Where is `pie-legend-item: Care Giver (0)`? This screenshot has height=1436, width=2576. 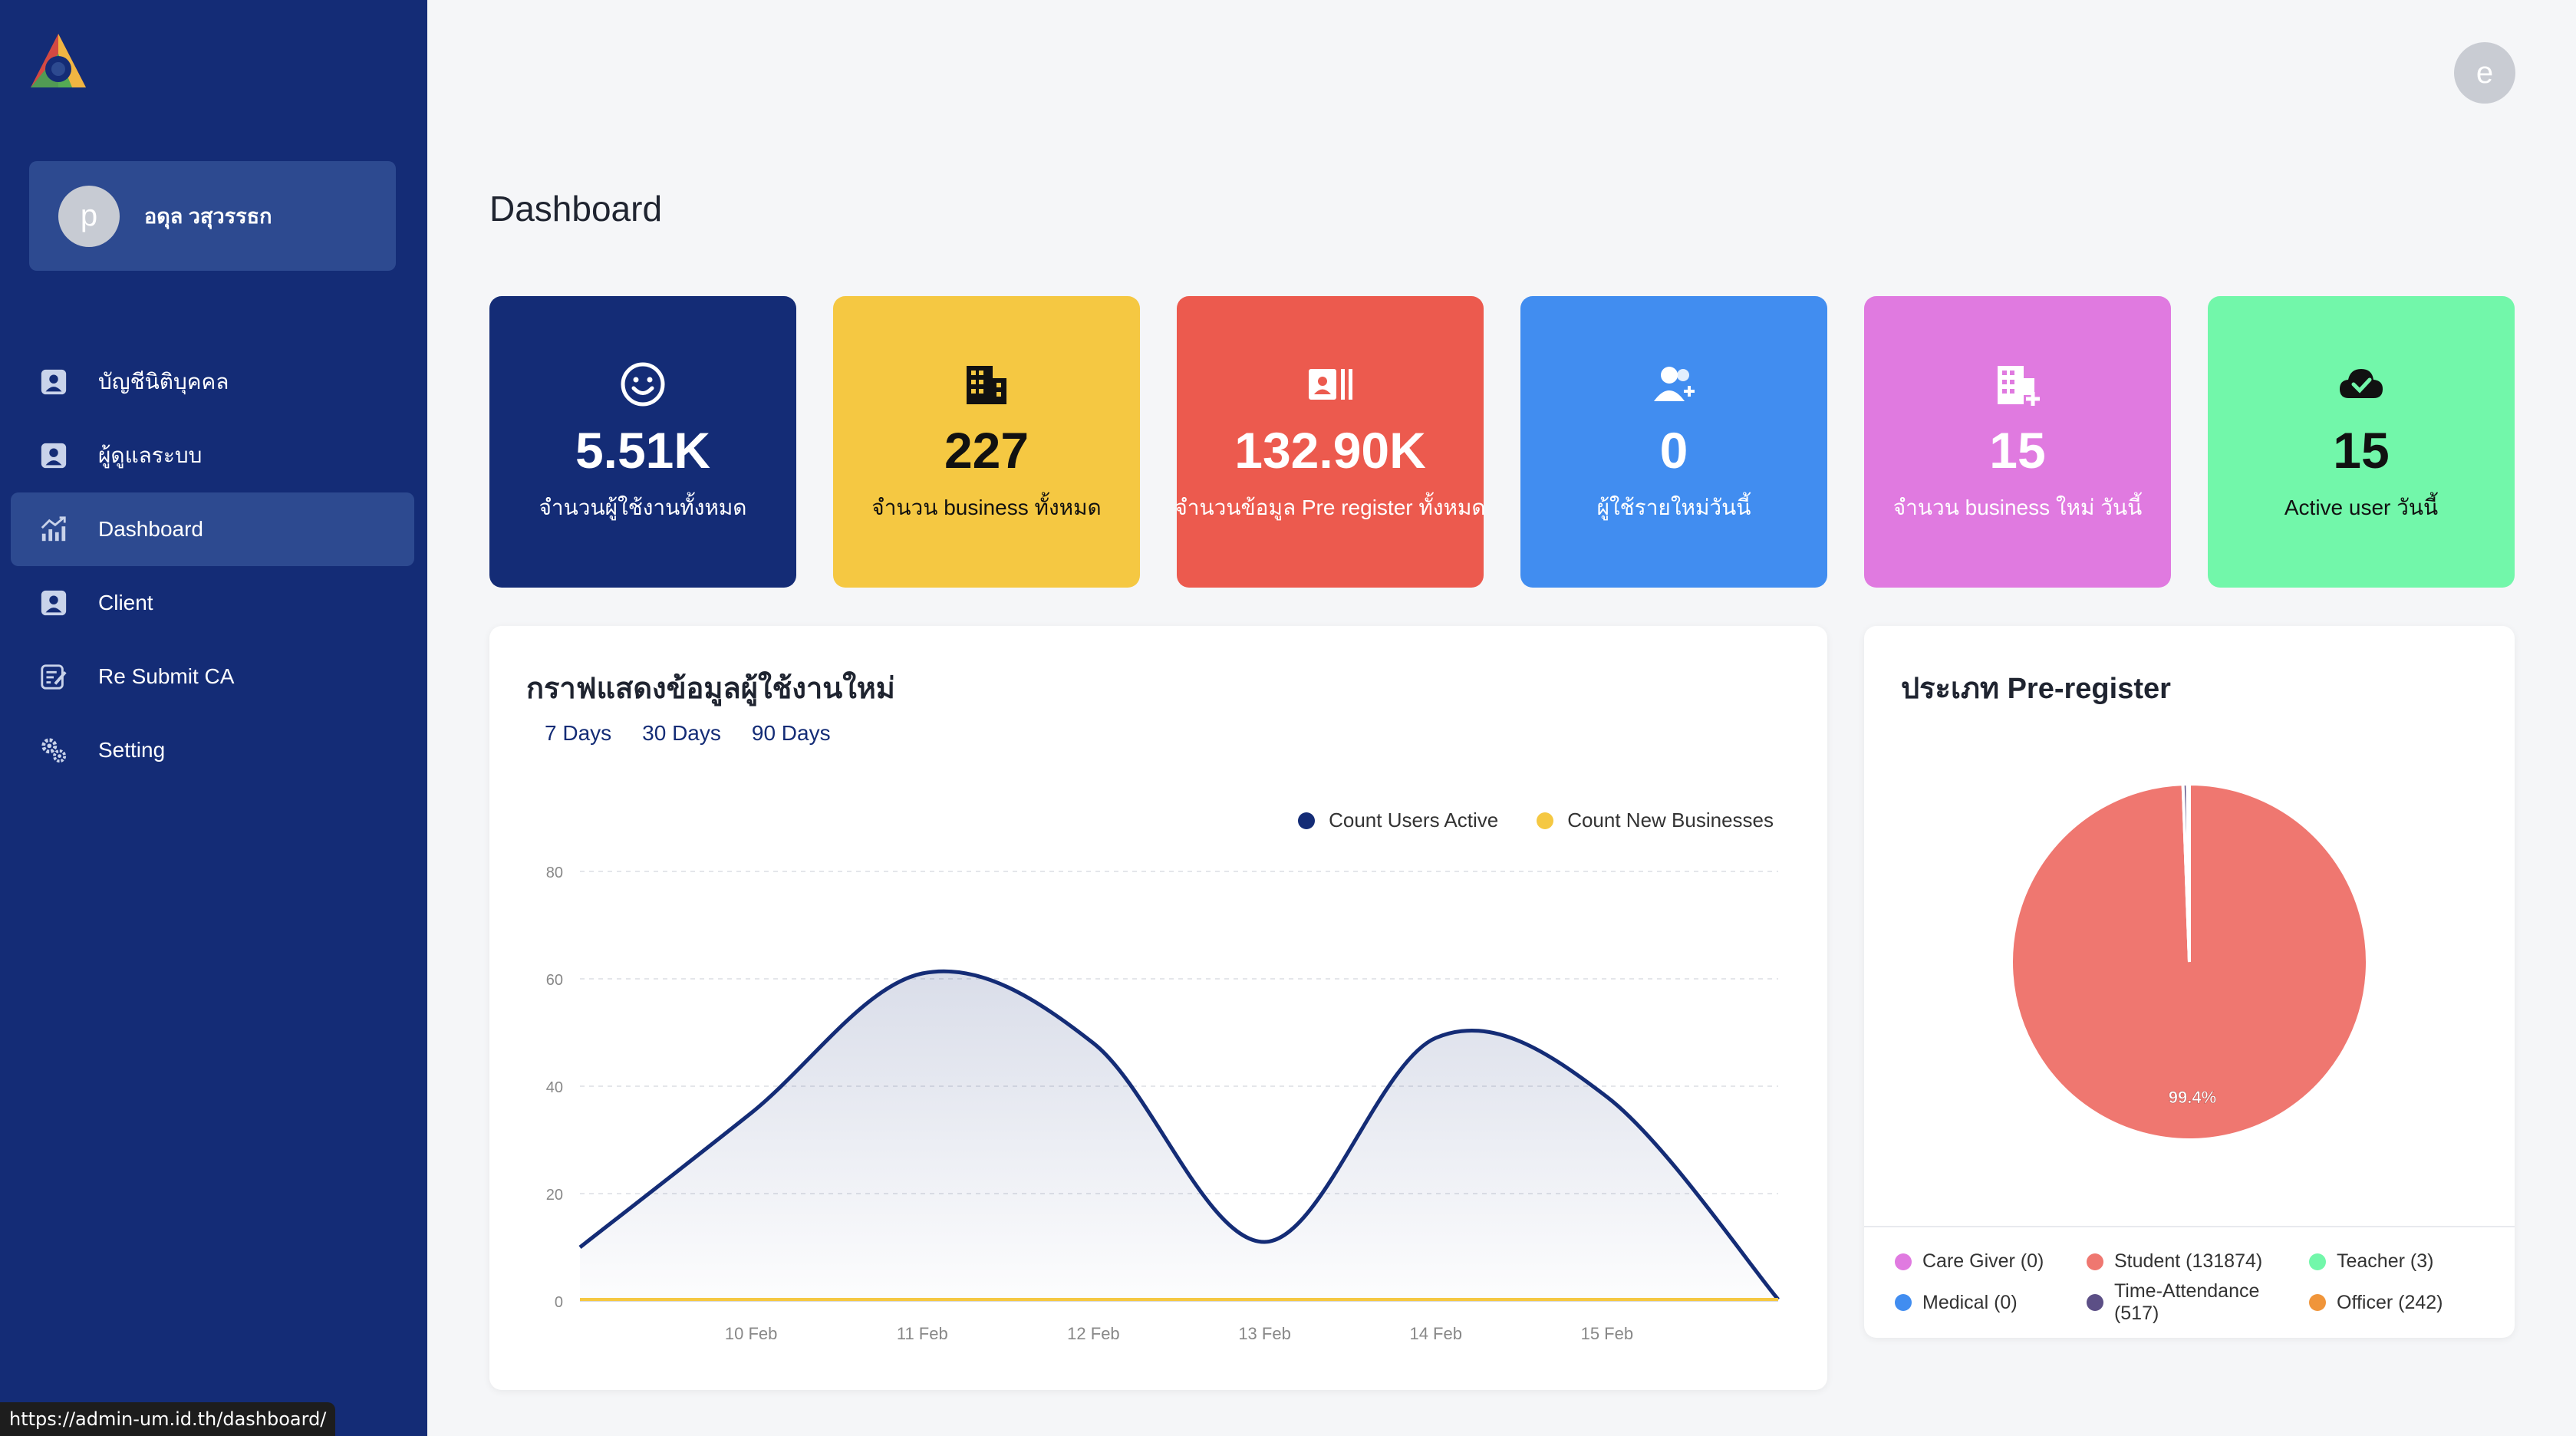 pie-legend-item: Care Giver (0) is located at coordinates (1991, 1262).